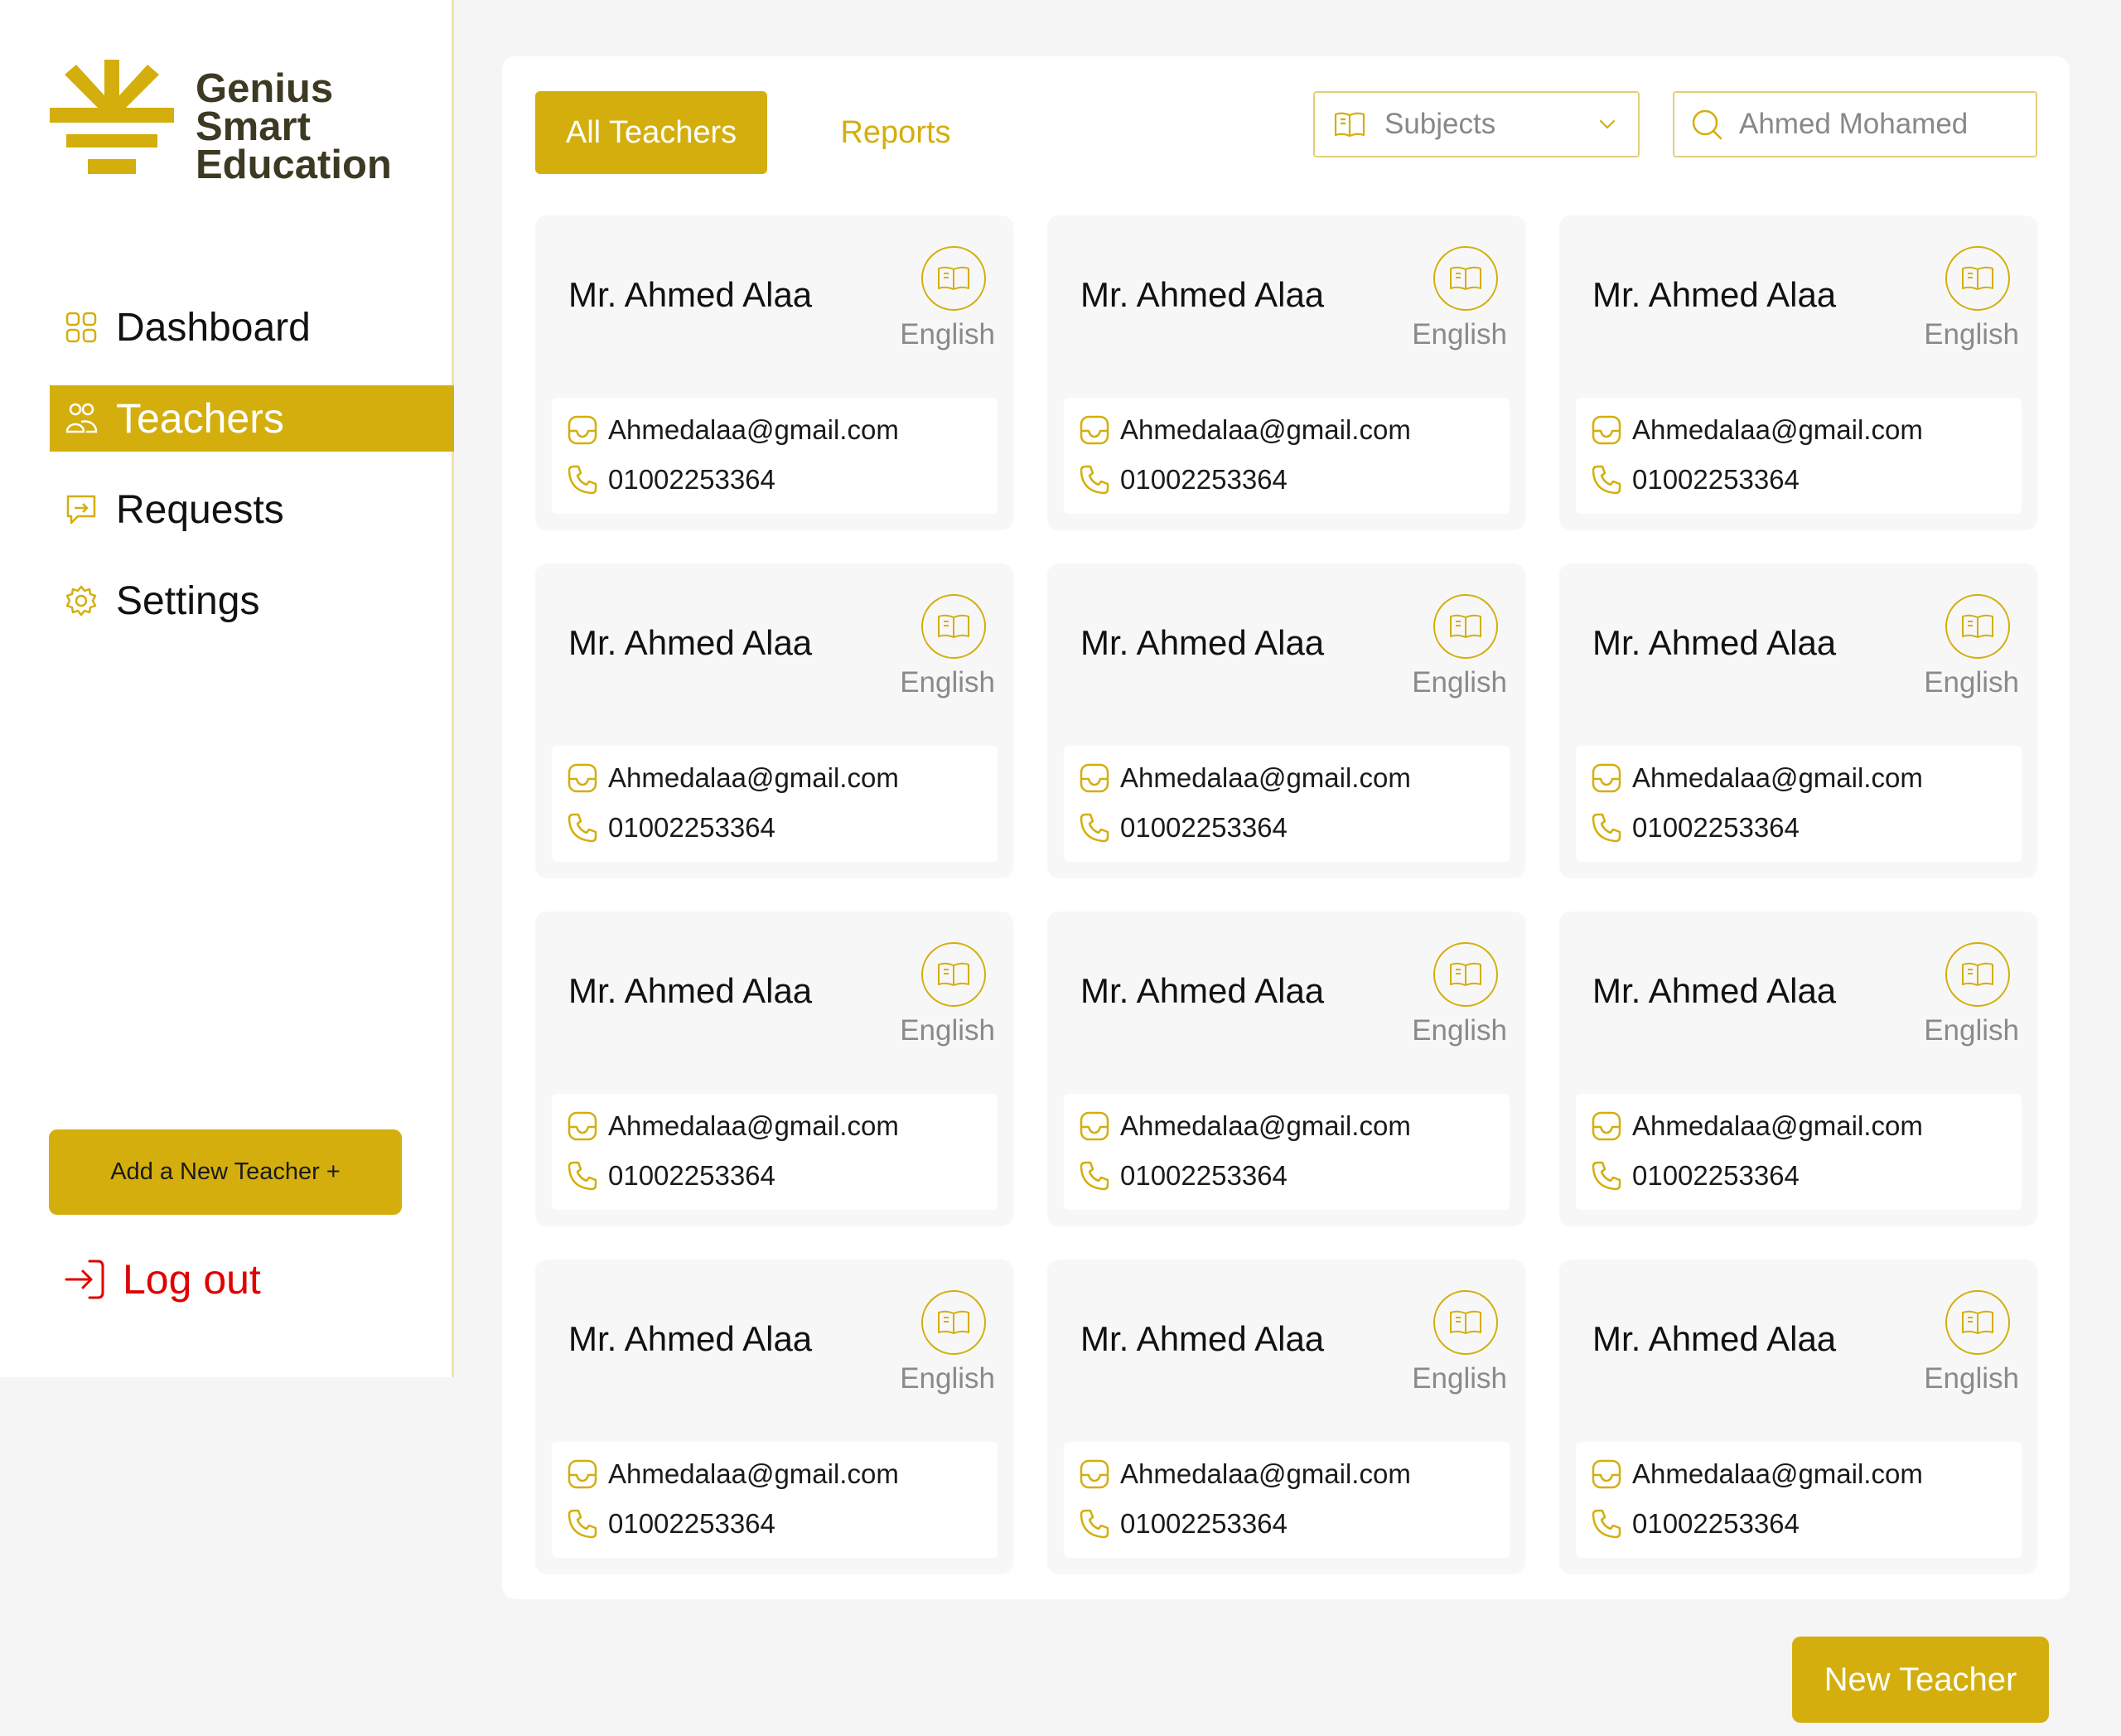 The width and height of the screenshot is (2121, 1736). What do you see at coordinates (294, 165) in the screenshot?
I see `brand-line: Education` at bounding box center [294, 165].